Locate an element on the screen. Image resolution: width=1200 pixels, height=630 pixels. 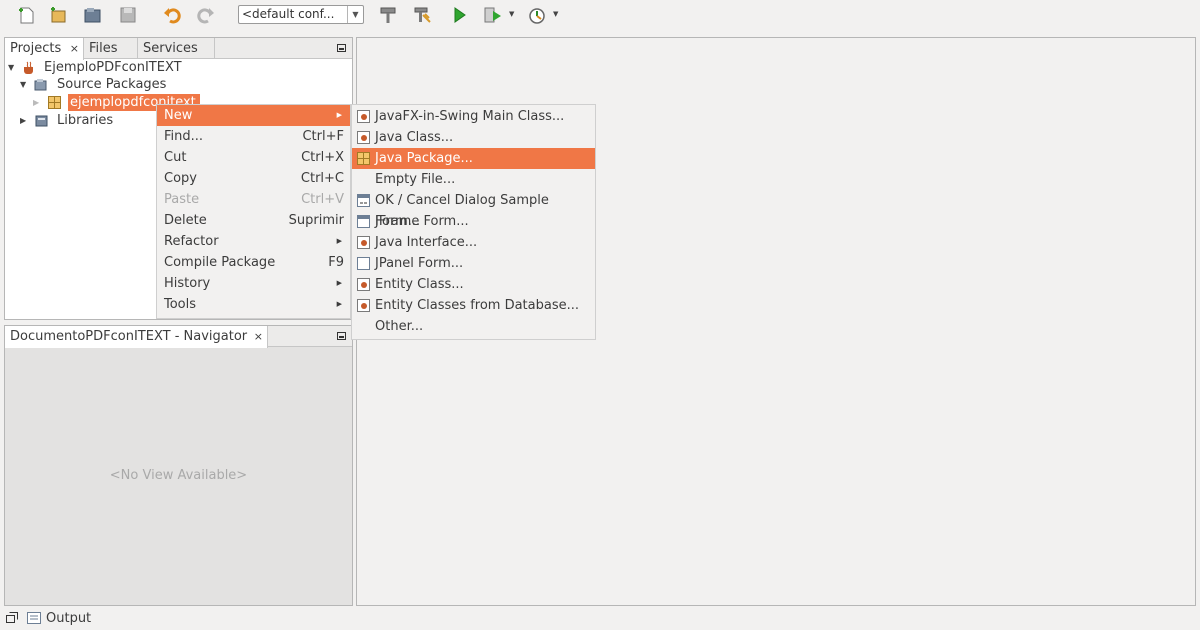
tab-navigator-label: DocumentoPDFconITEXT - Navigator is located at coordinates (129, 336).